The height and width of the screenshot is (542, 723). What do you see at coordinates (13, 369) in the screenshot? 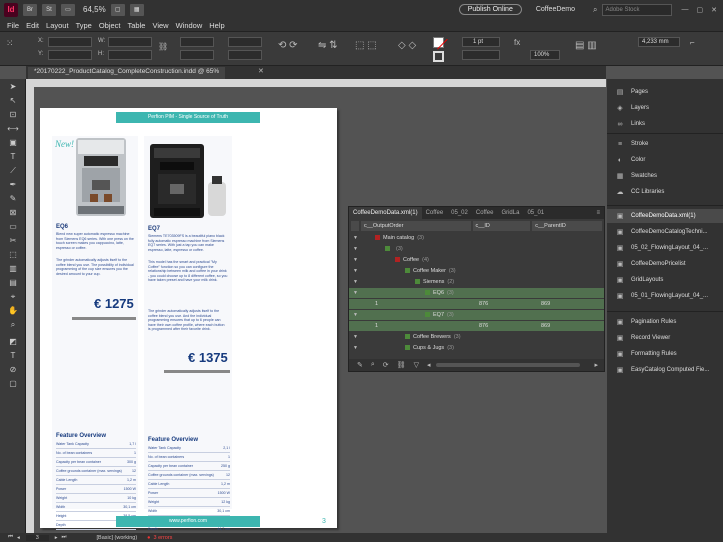
I see `apply-none-icon: ⊘` at bounding box center [13, 369].